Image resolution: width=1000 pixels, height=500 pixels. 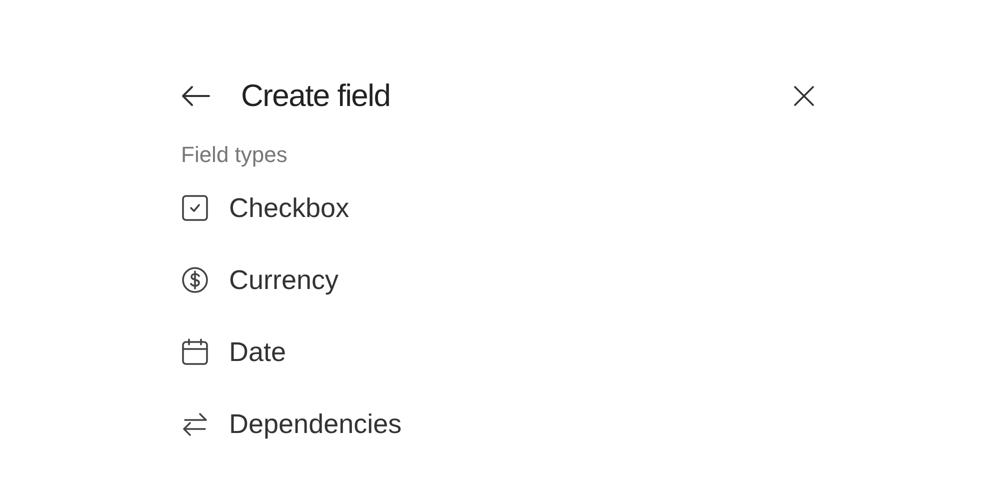 I want to click on checkbox-icon, so click(x=195, y=208).